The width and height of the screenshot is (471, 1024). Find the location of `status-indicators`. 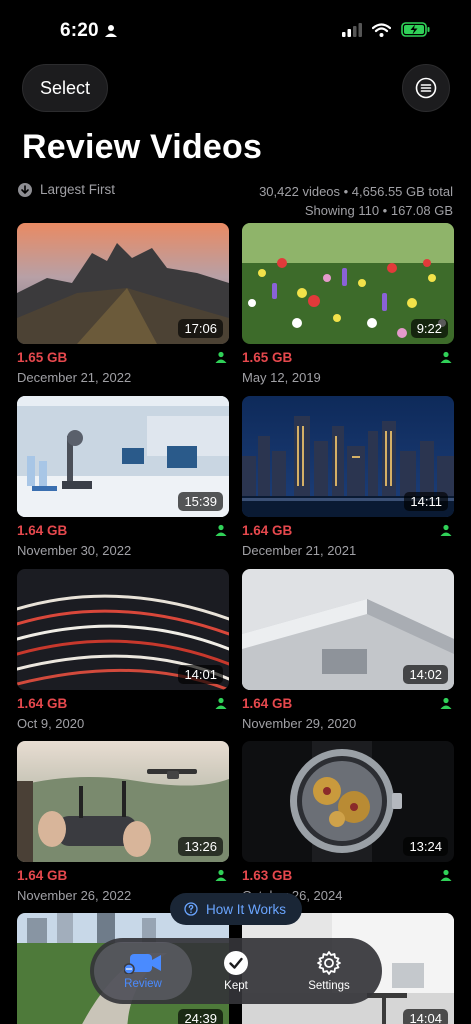

status-indicators is located at coordinates (386, 29).